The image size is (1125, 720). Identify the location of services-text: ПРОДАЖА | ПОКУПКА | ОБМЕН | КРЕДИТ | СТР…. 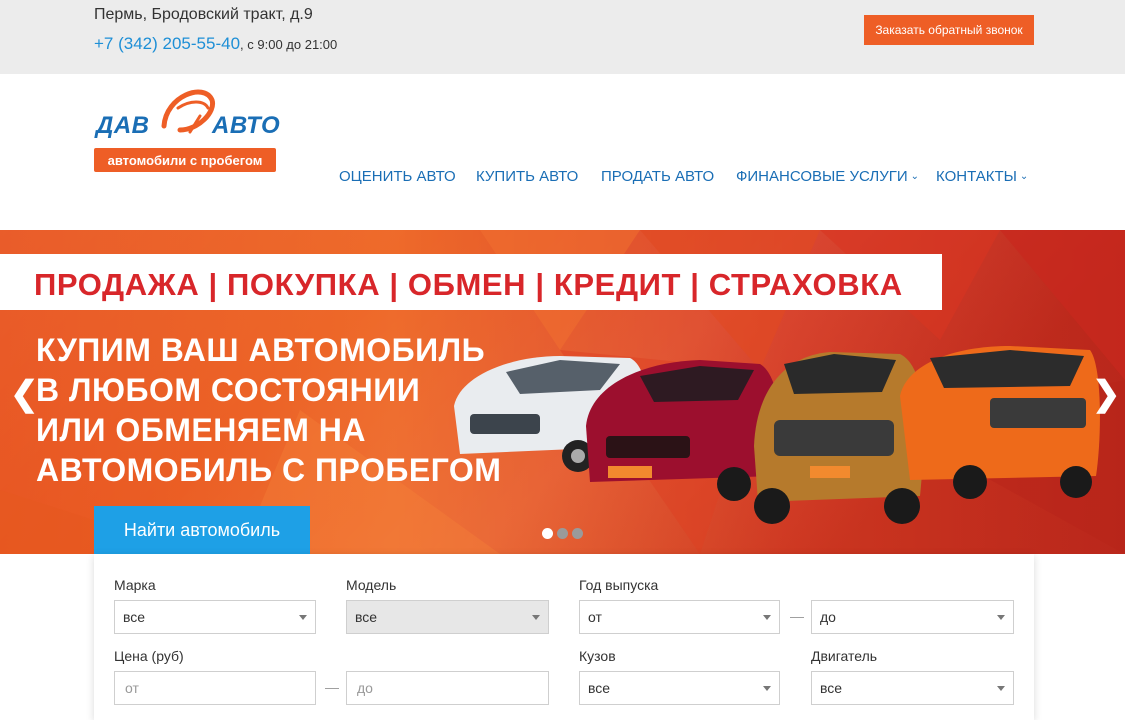
(468, 284).